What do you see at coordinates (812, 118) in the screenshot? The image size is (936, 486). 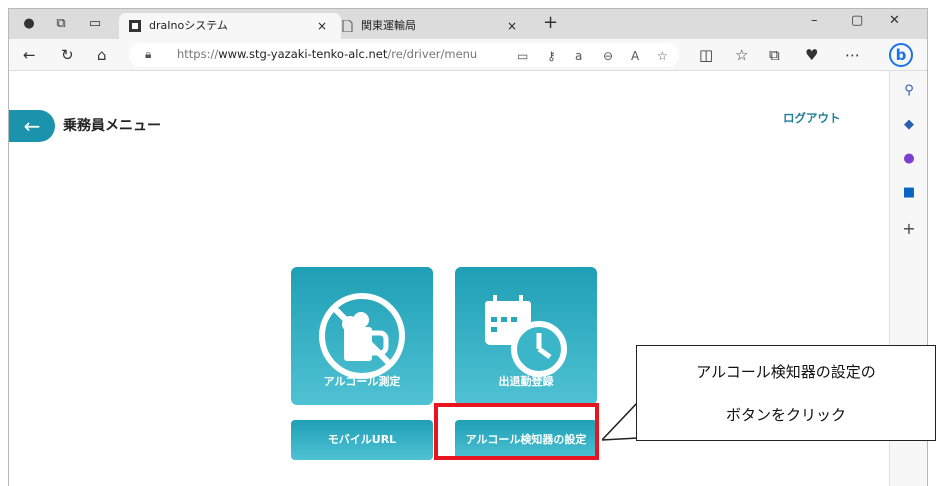 I see `logout-link: ログアウト` at bounding box center [812, 118].